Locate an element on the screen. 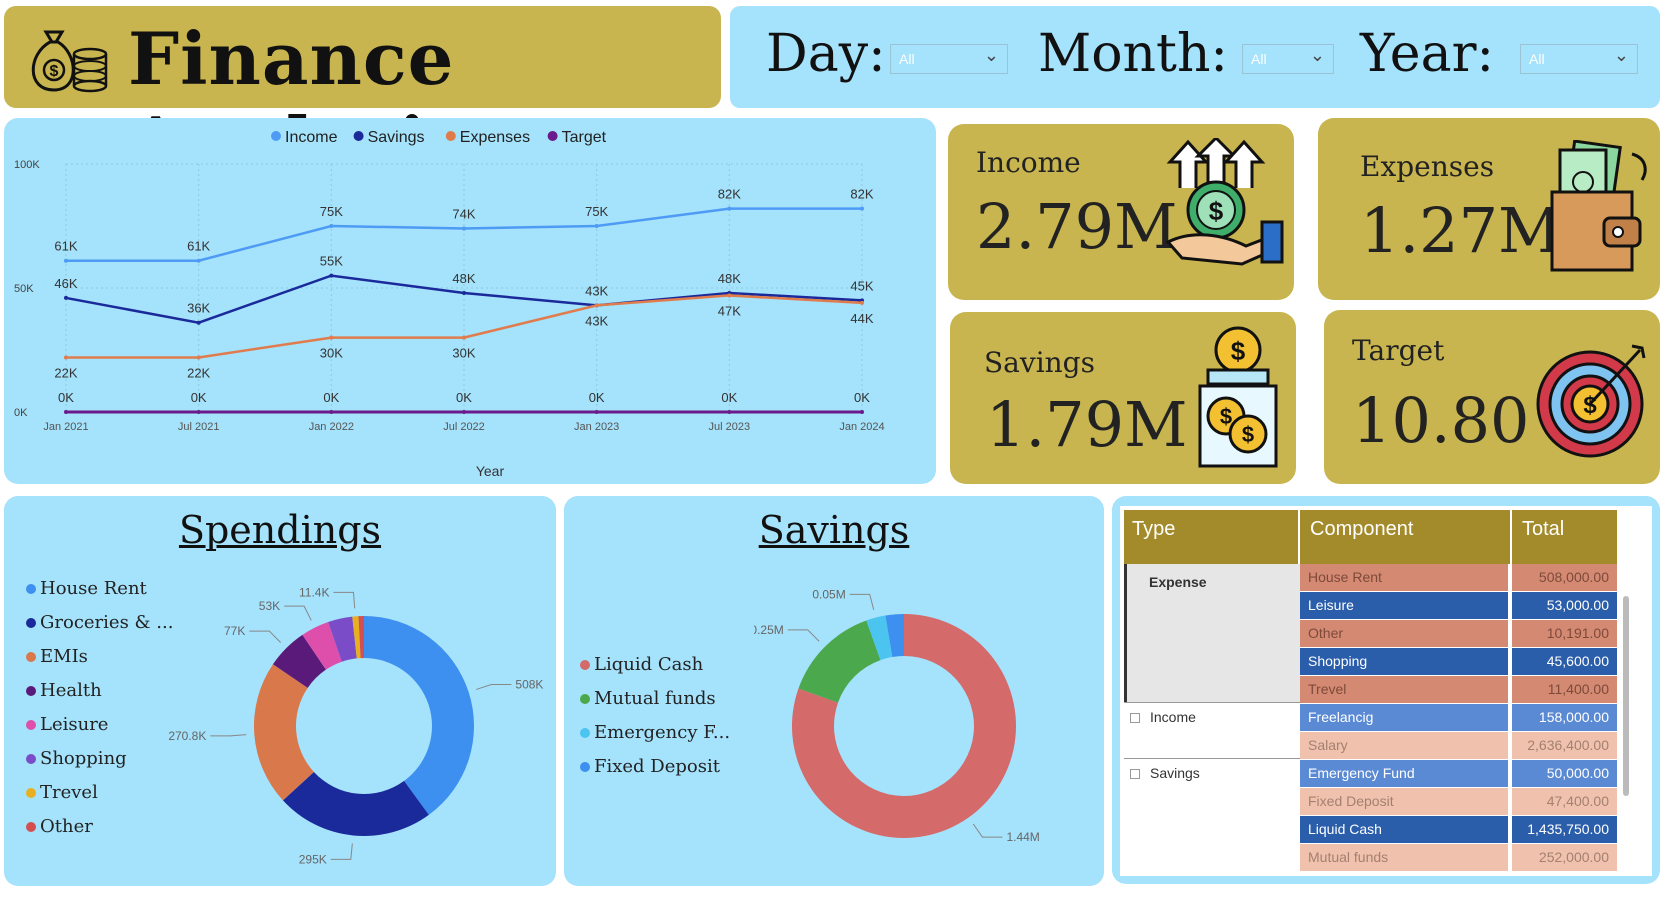 This screenshot has width=1674, height=898. table-scrollbar is located at coordinates (1626, 696).